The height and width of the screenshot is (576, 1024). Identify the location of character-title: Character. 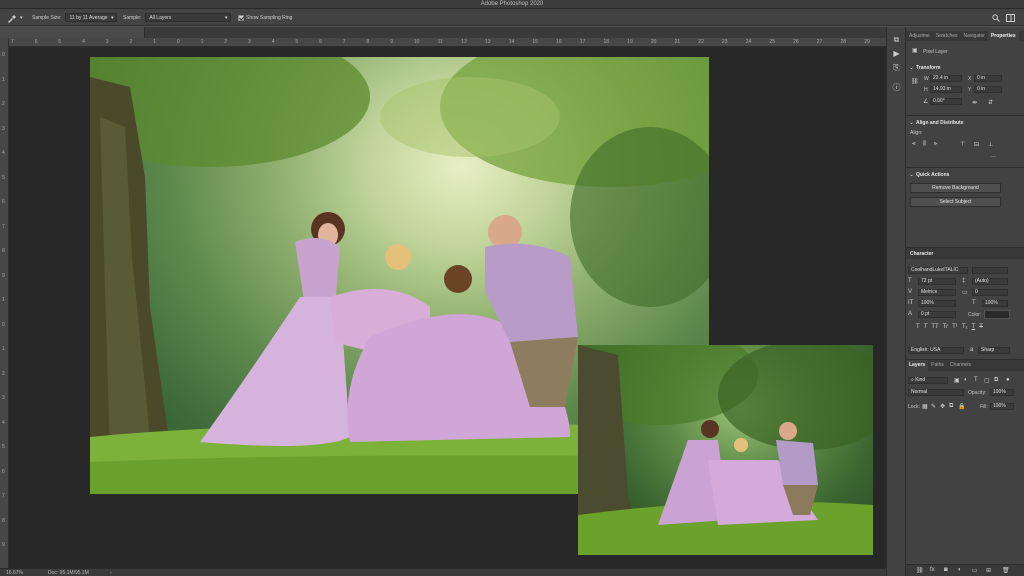
(921, 254).